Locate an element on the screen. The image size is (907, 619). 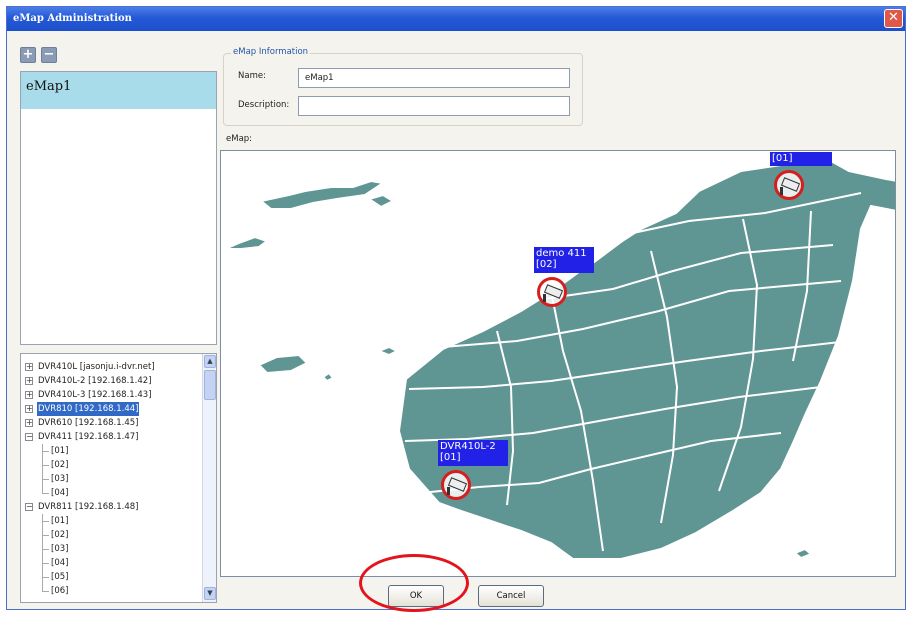
tree-node-device: + DVR410L-3 [192.168.1.43] is located at coordinates (112, 395).